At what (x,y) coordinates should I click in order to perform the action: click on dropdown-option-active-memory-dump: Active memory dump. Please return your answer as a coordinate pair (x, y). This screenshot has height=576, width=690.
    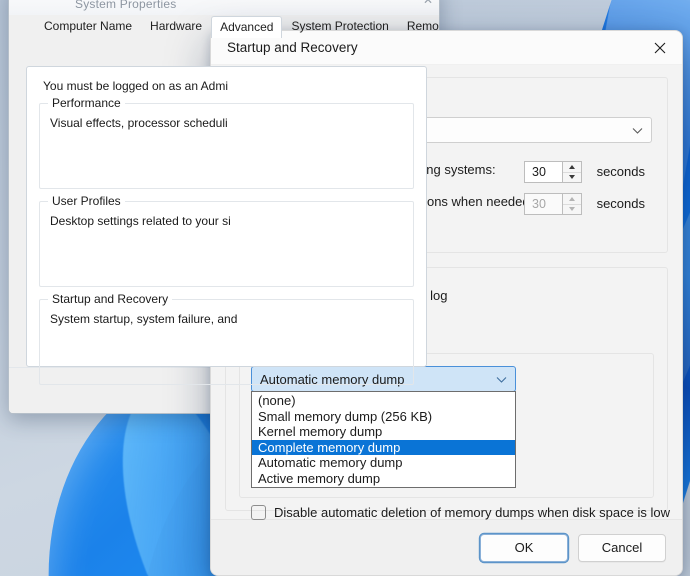
    Looking at the image, I should click on (383, 479).